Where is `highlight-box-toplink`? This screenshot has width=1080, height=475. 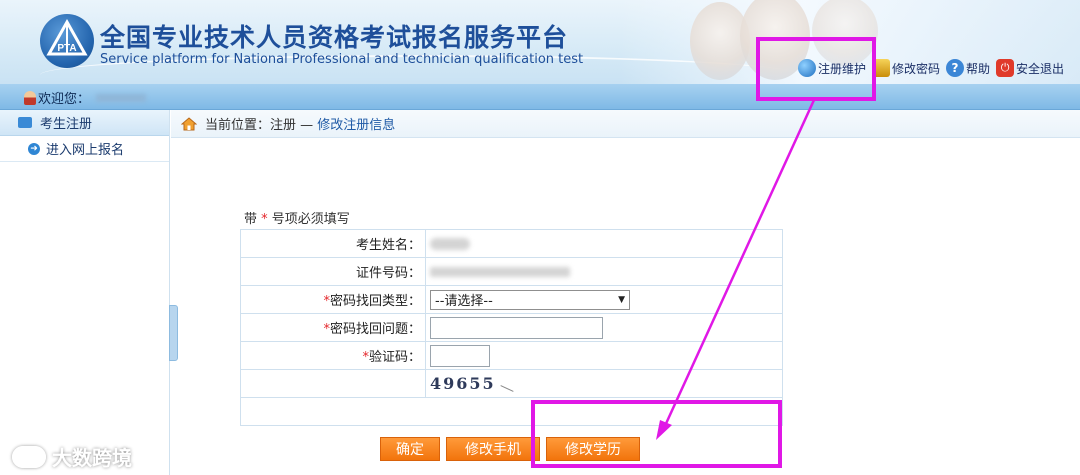
highlight-box-toplink is located at coordinates (816, 69).